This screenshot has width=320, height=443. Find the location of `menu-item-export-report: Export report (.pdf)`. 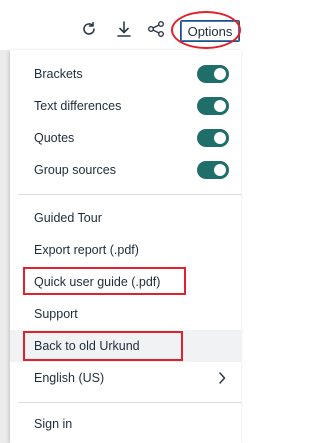

menu-item-export-report: Export report (.pdf) is located at coordinates (125, 250).